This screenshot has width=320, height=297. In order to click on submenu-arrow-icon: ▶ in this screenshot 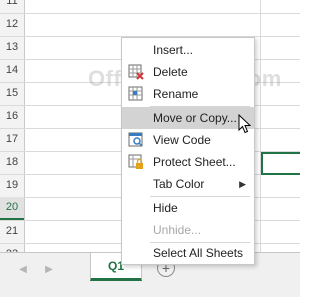, I will do `click(242, 184)`.